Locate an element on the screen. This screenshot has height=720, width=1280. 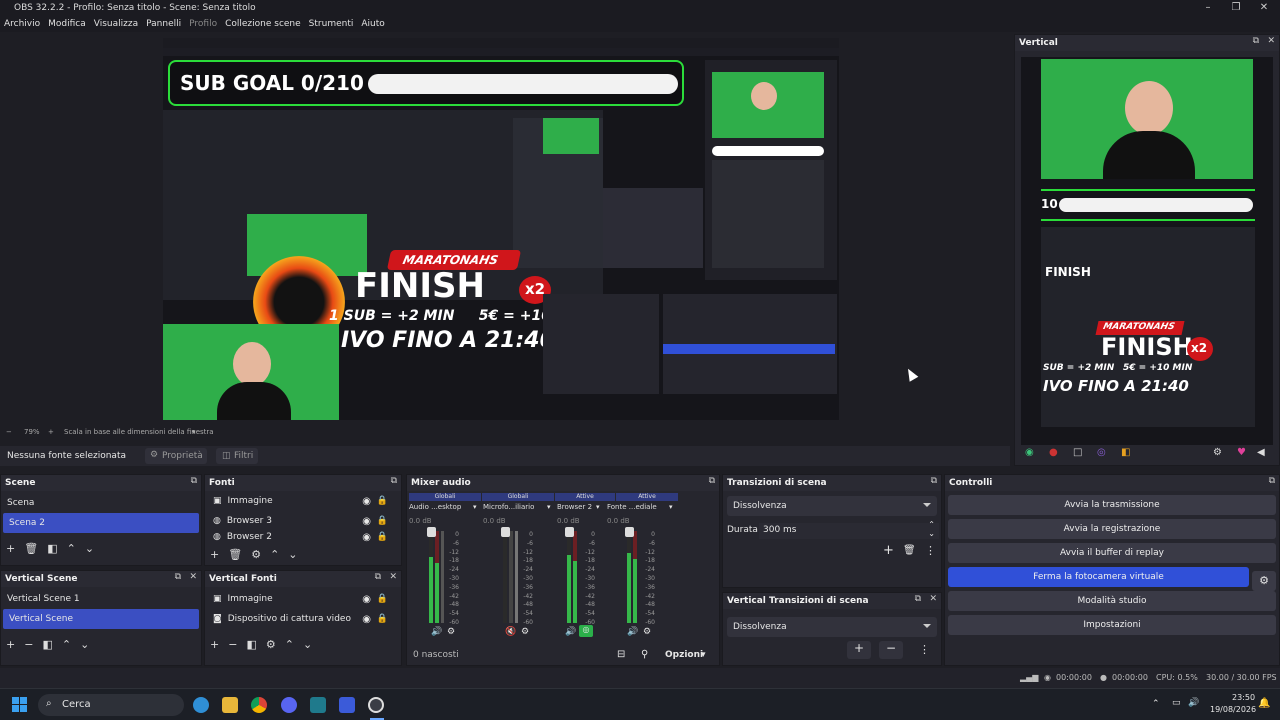
chrome-icon is located at coordinates (259, 705).